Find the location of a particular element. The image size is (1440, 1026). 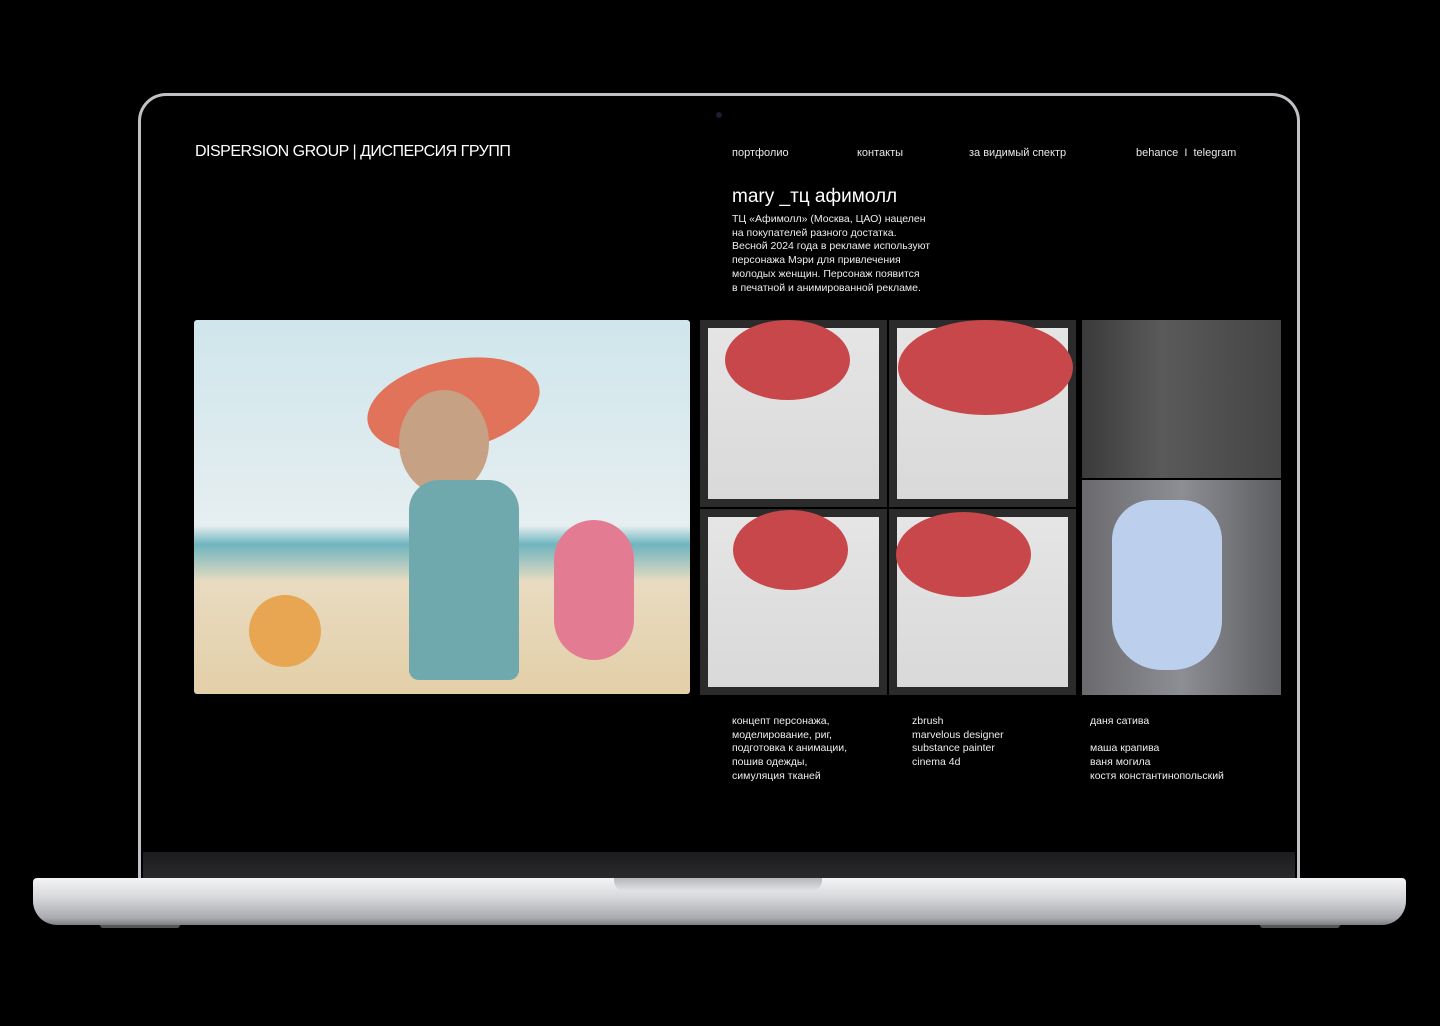

credit-line: костя константинопольский is located at coordinates (1157, 775).